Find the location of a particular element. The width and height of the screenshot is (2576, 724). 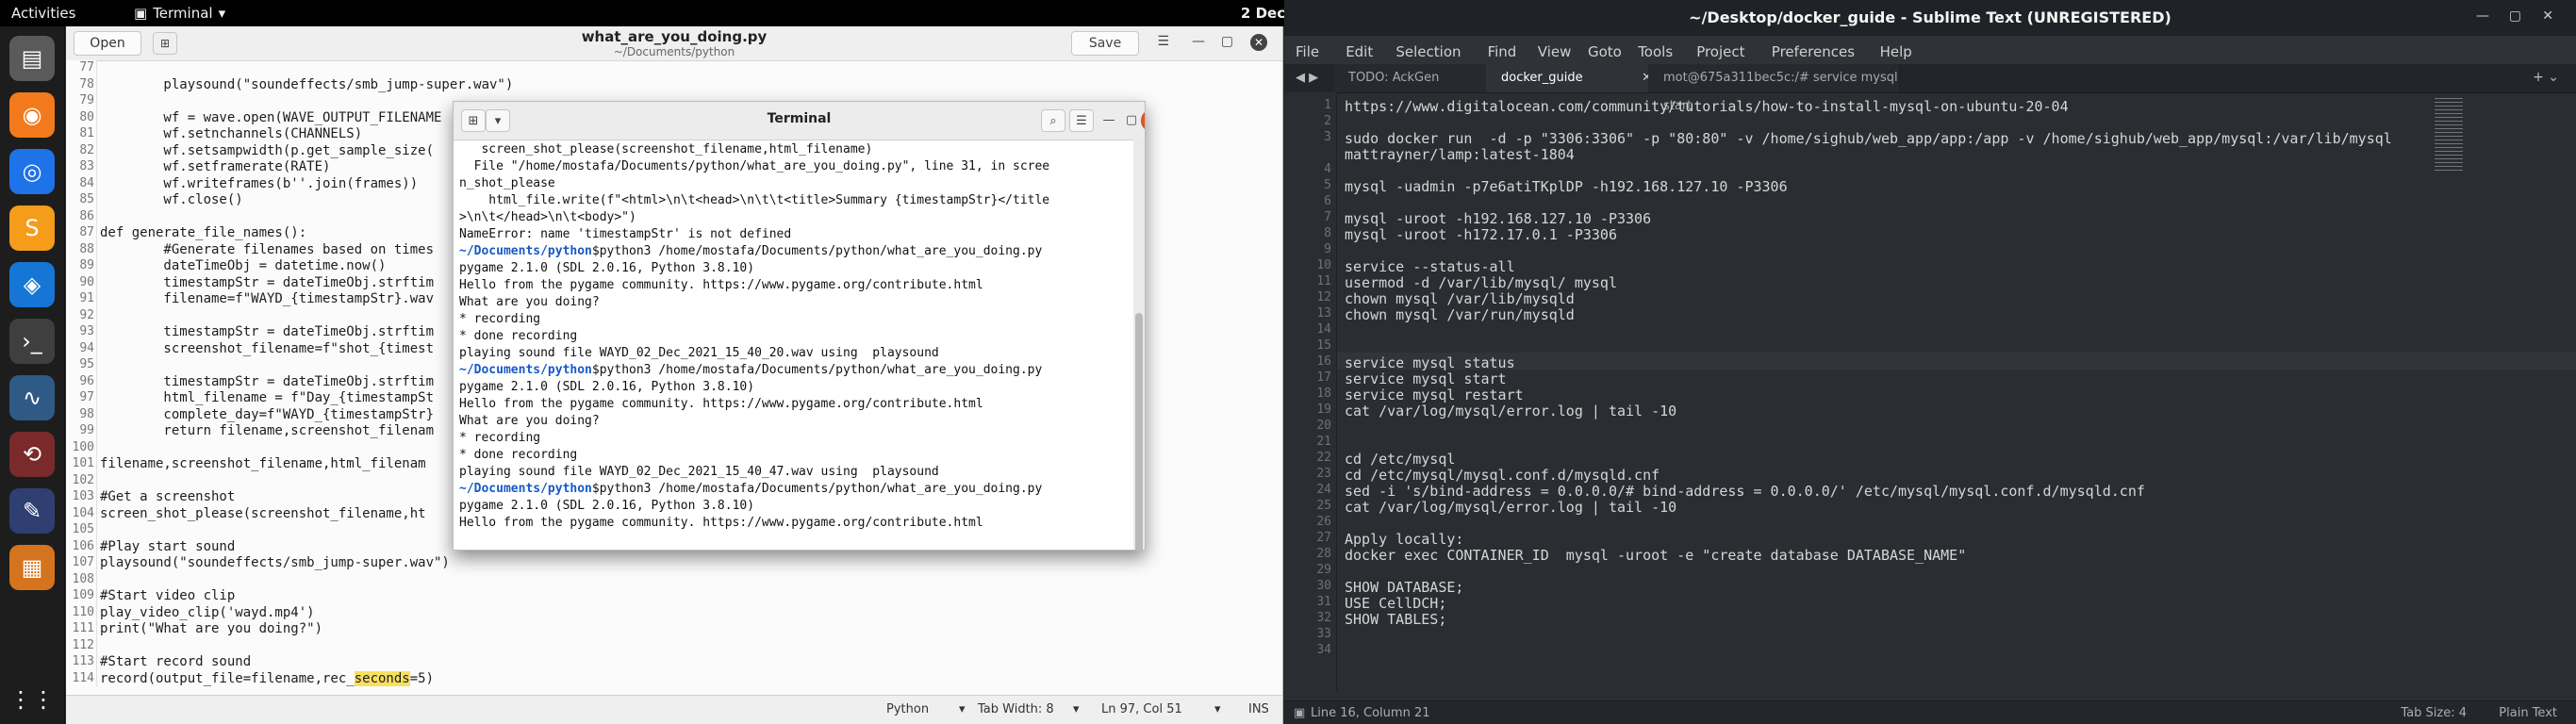

code-line: complete_day=f"WAYD_{timestampStr} is located at coordinates (267, 414).